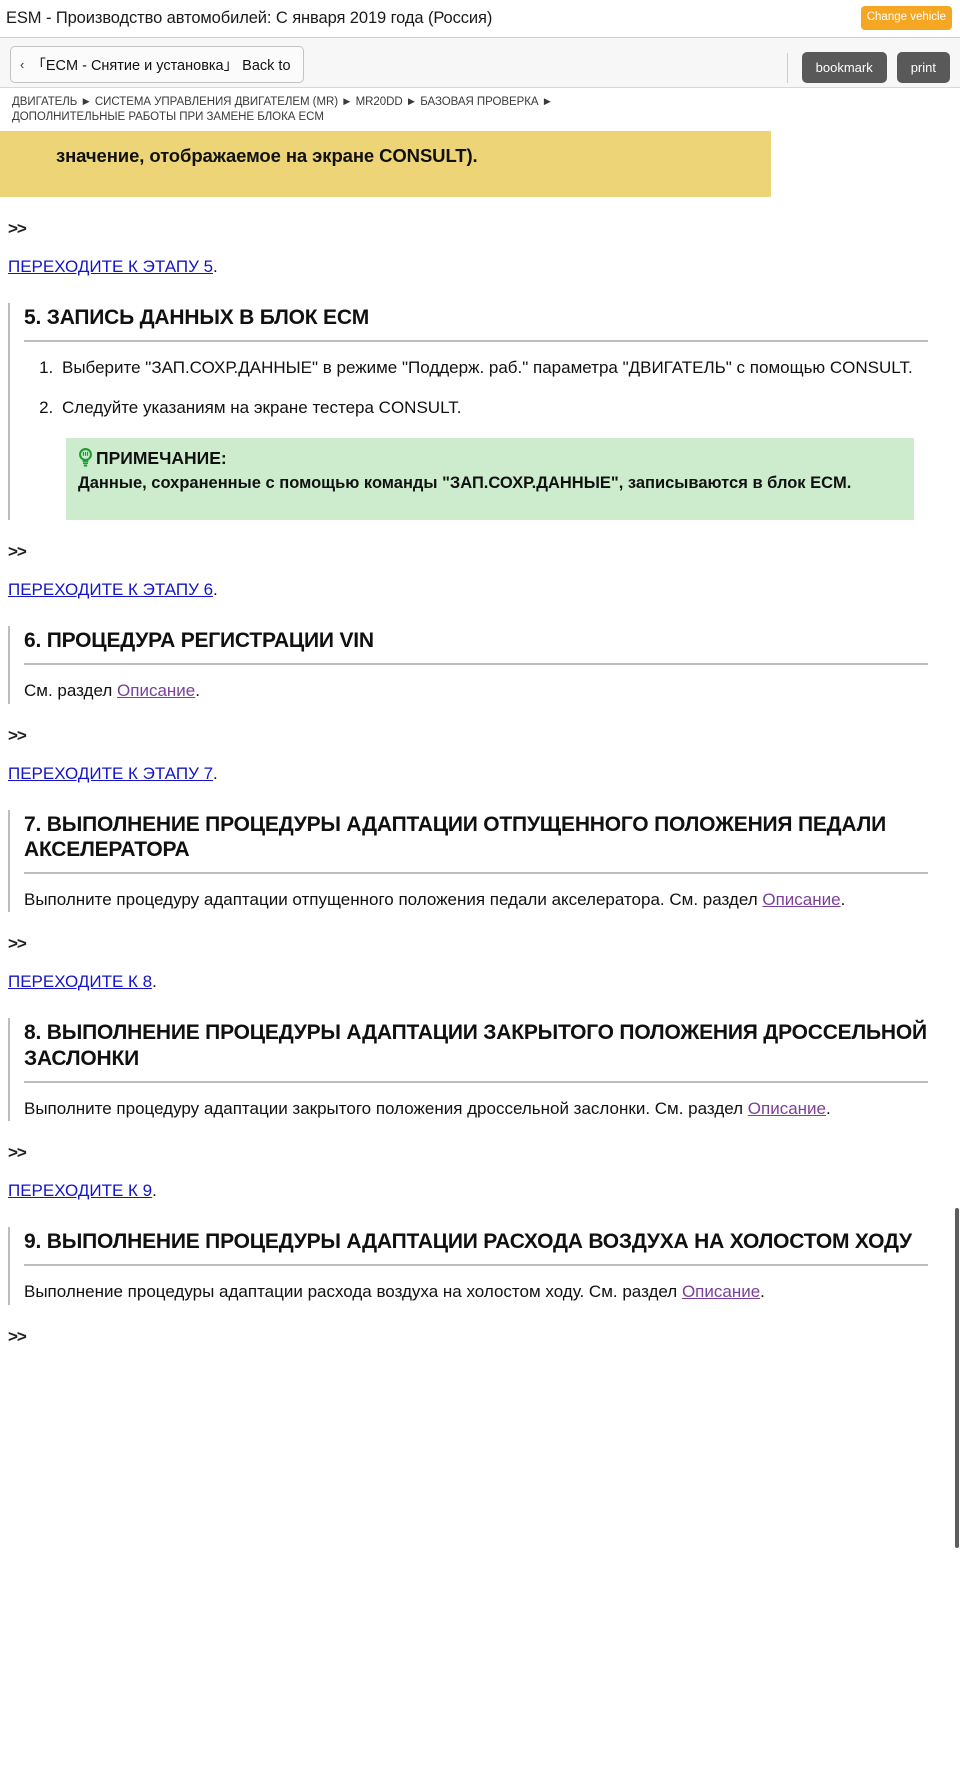 Image resolution: width=960 pixels, height=1769 pixels. Describe the element at coordinates (489, 458) in the screenshot. I see `note-heading: ПРИМЕЧАНИЕ:` at that location.